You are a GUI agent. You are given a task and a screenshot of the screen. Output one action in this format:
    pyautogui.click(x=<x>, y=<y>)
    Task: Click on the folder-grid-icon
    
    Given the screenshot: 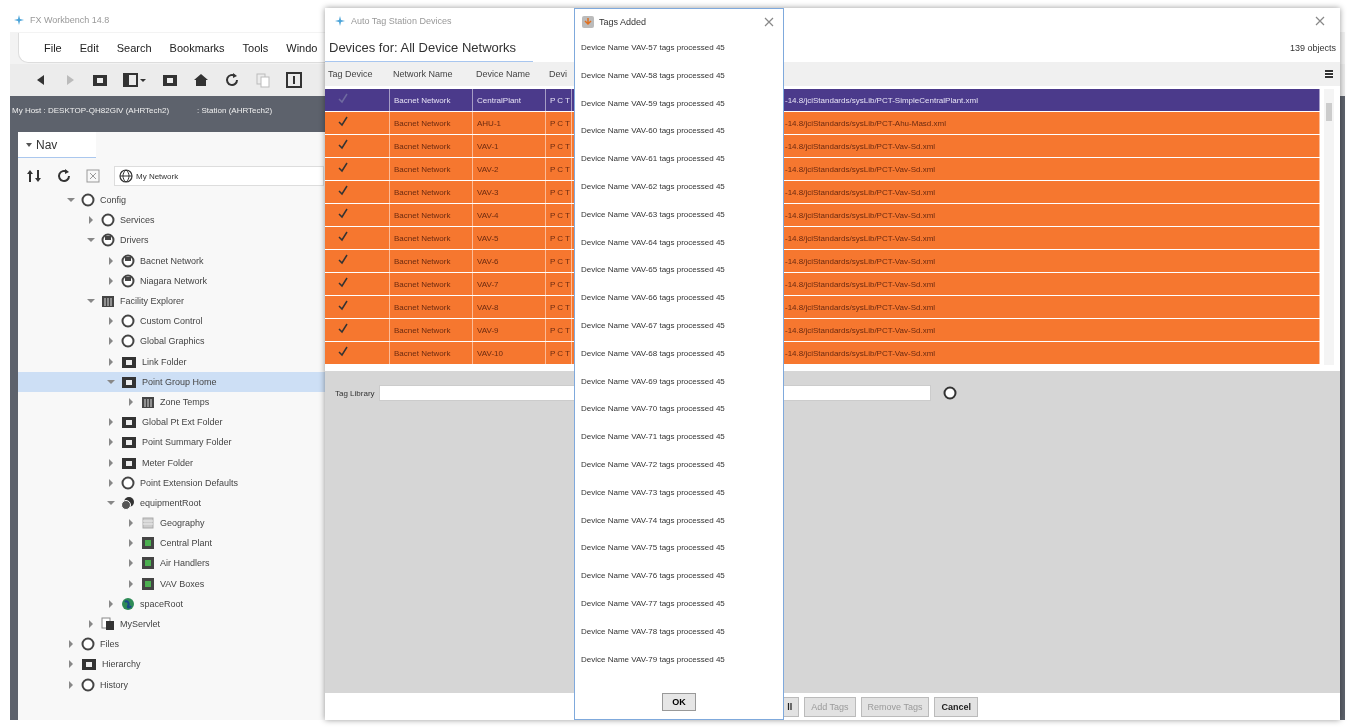 What is the action you would take?
    pyautogui.click(x=108, y=301)
    